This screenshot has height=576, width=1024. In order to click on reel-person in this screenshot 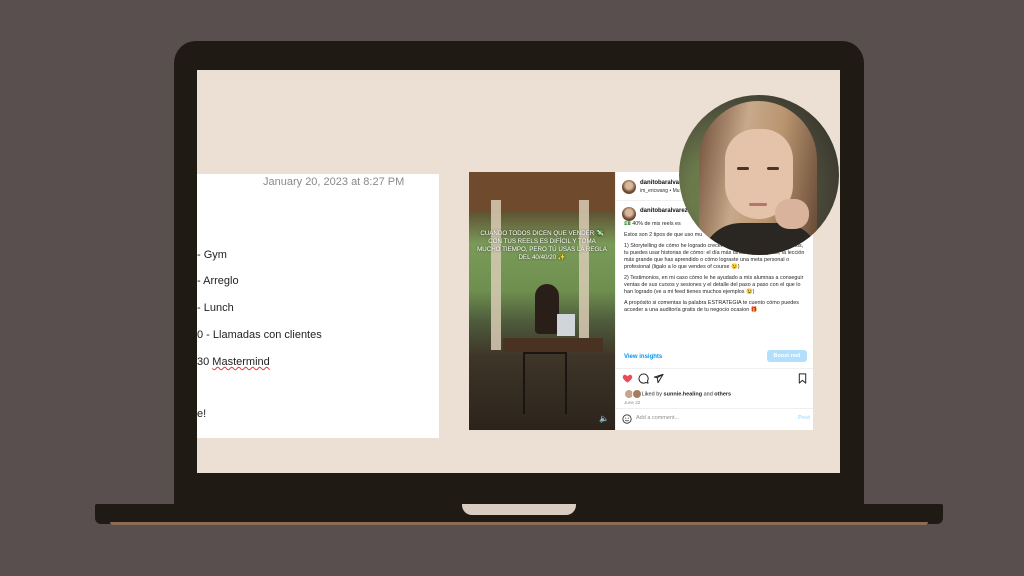, I will do `click(547, 309)`.